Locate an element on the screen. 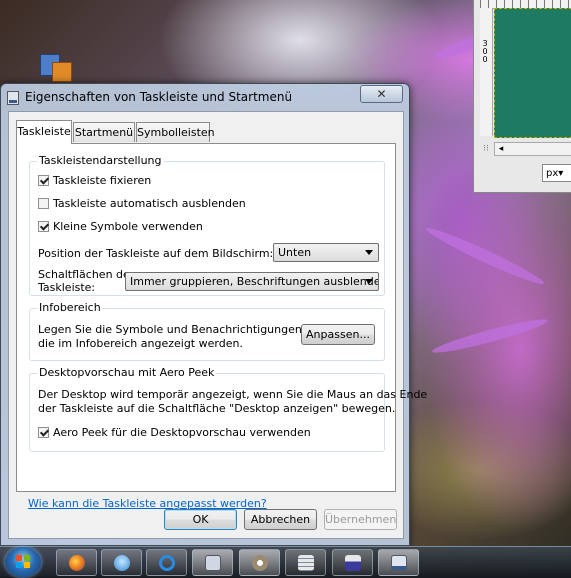  close-button: ✕ is located at coordinates (381, 94).